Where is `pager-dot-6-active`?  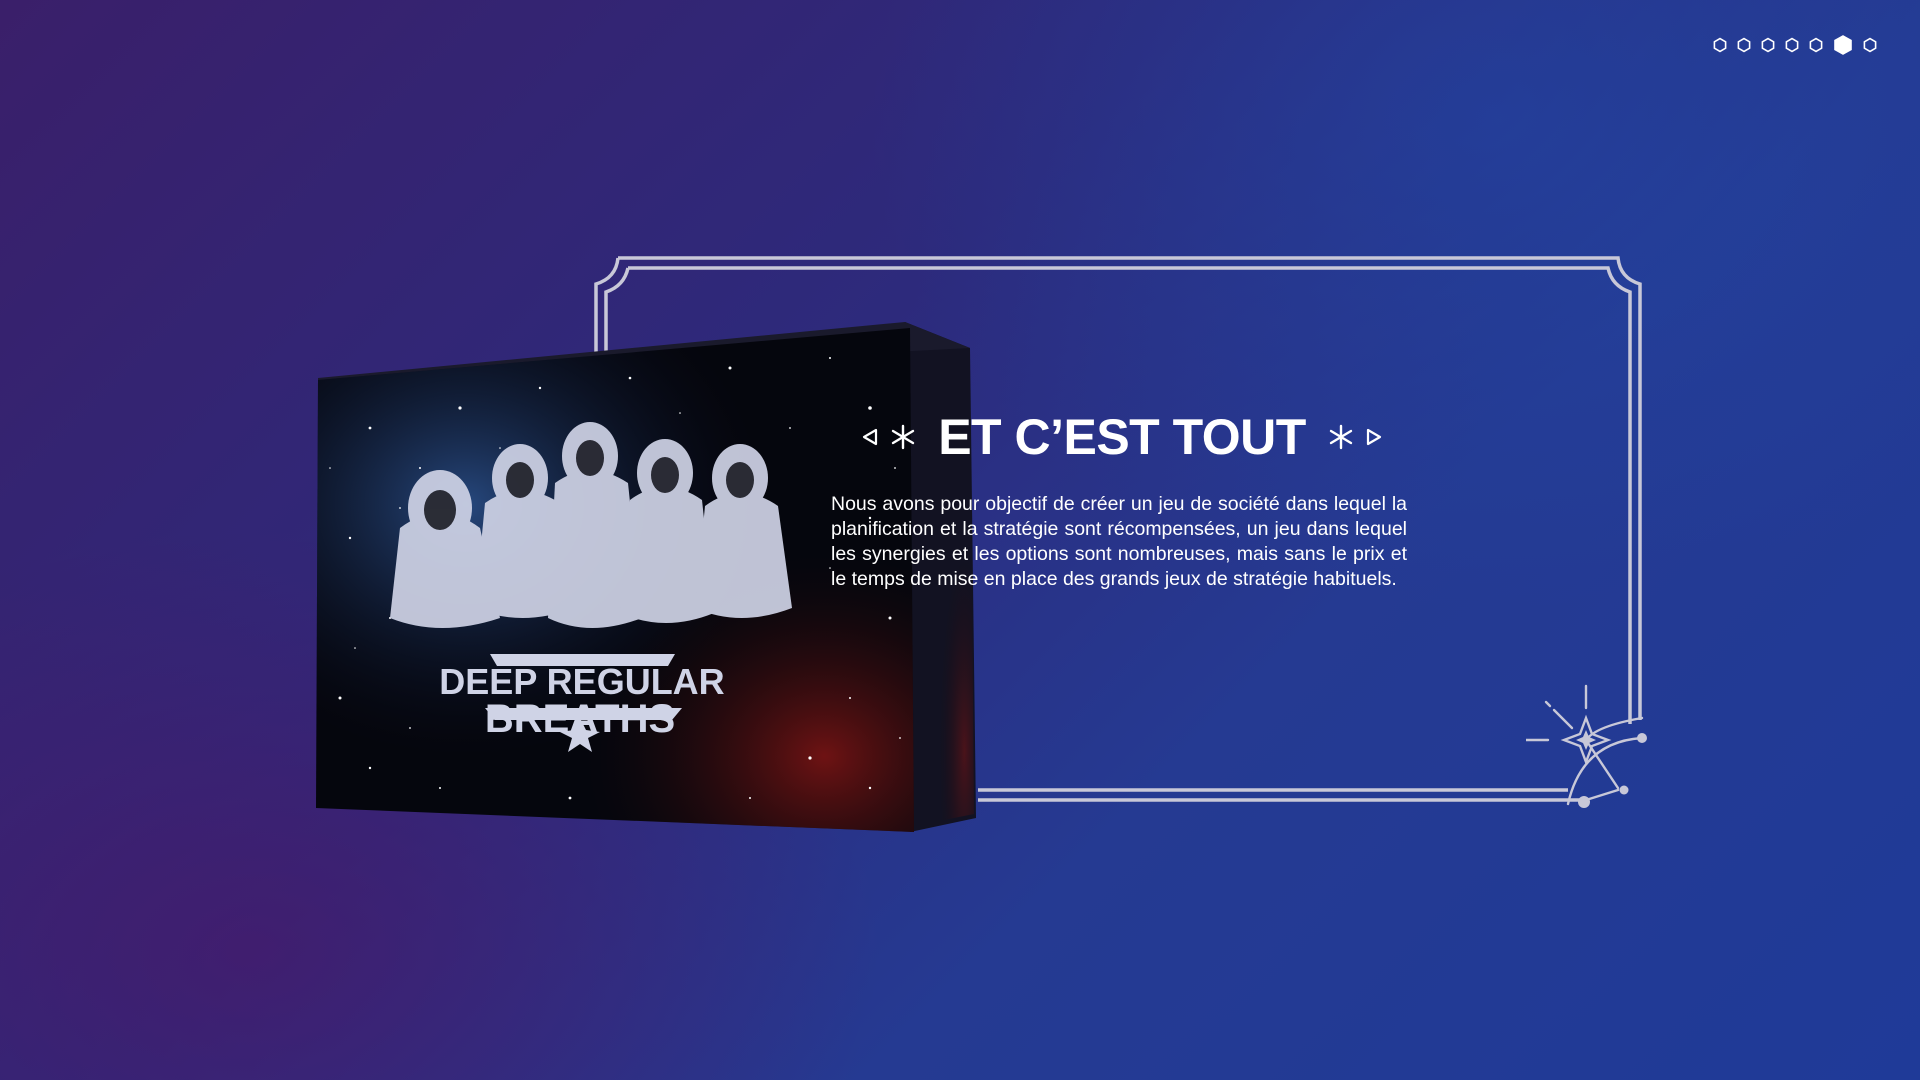 pager-dot-6-active is located at coordinates (1843, 45).